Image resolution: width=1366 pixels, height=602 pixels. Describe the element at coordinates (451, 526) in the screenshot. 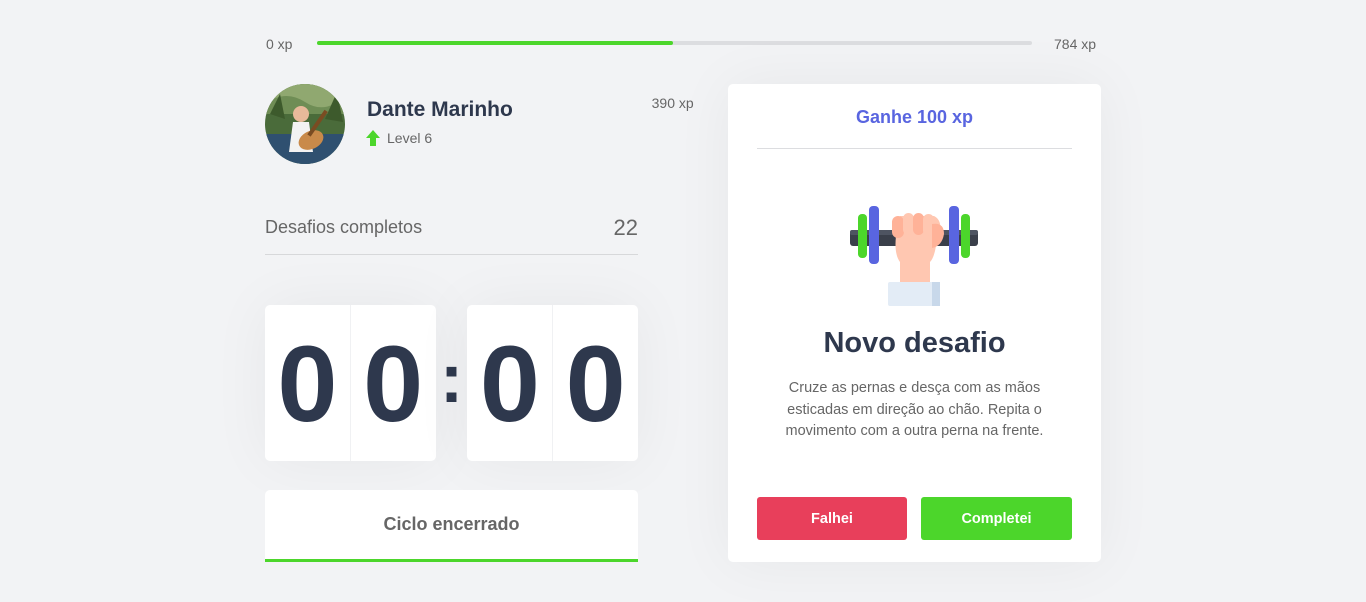

I see `cycle-ended-button: Ciclo encerrado` at that location.